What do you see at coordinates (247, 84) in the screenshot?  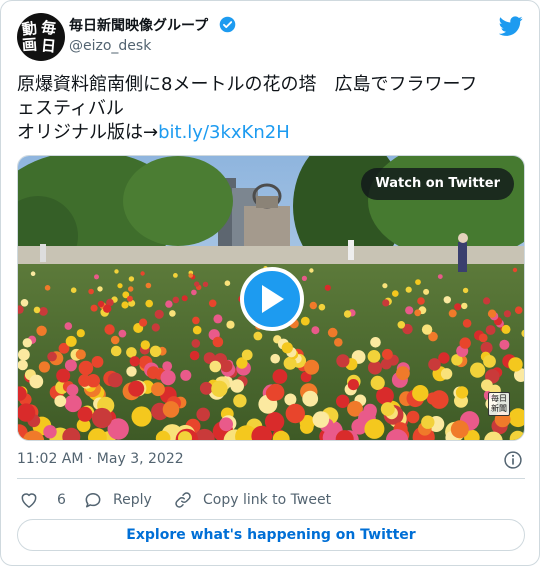 I see `tweet-text-line: 原爆資料館南側に8メートルの花の塔 広島でフラワーフ` at bounding box center [247, 84].